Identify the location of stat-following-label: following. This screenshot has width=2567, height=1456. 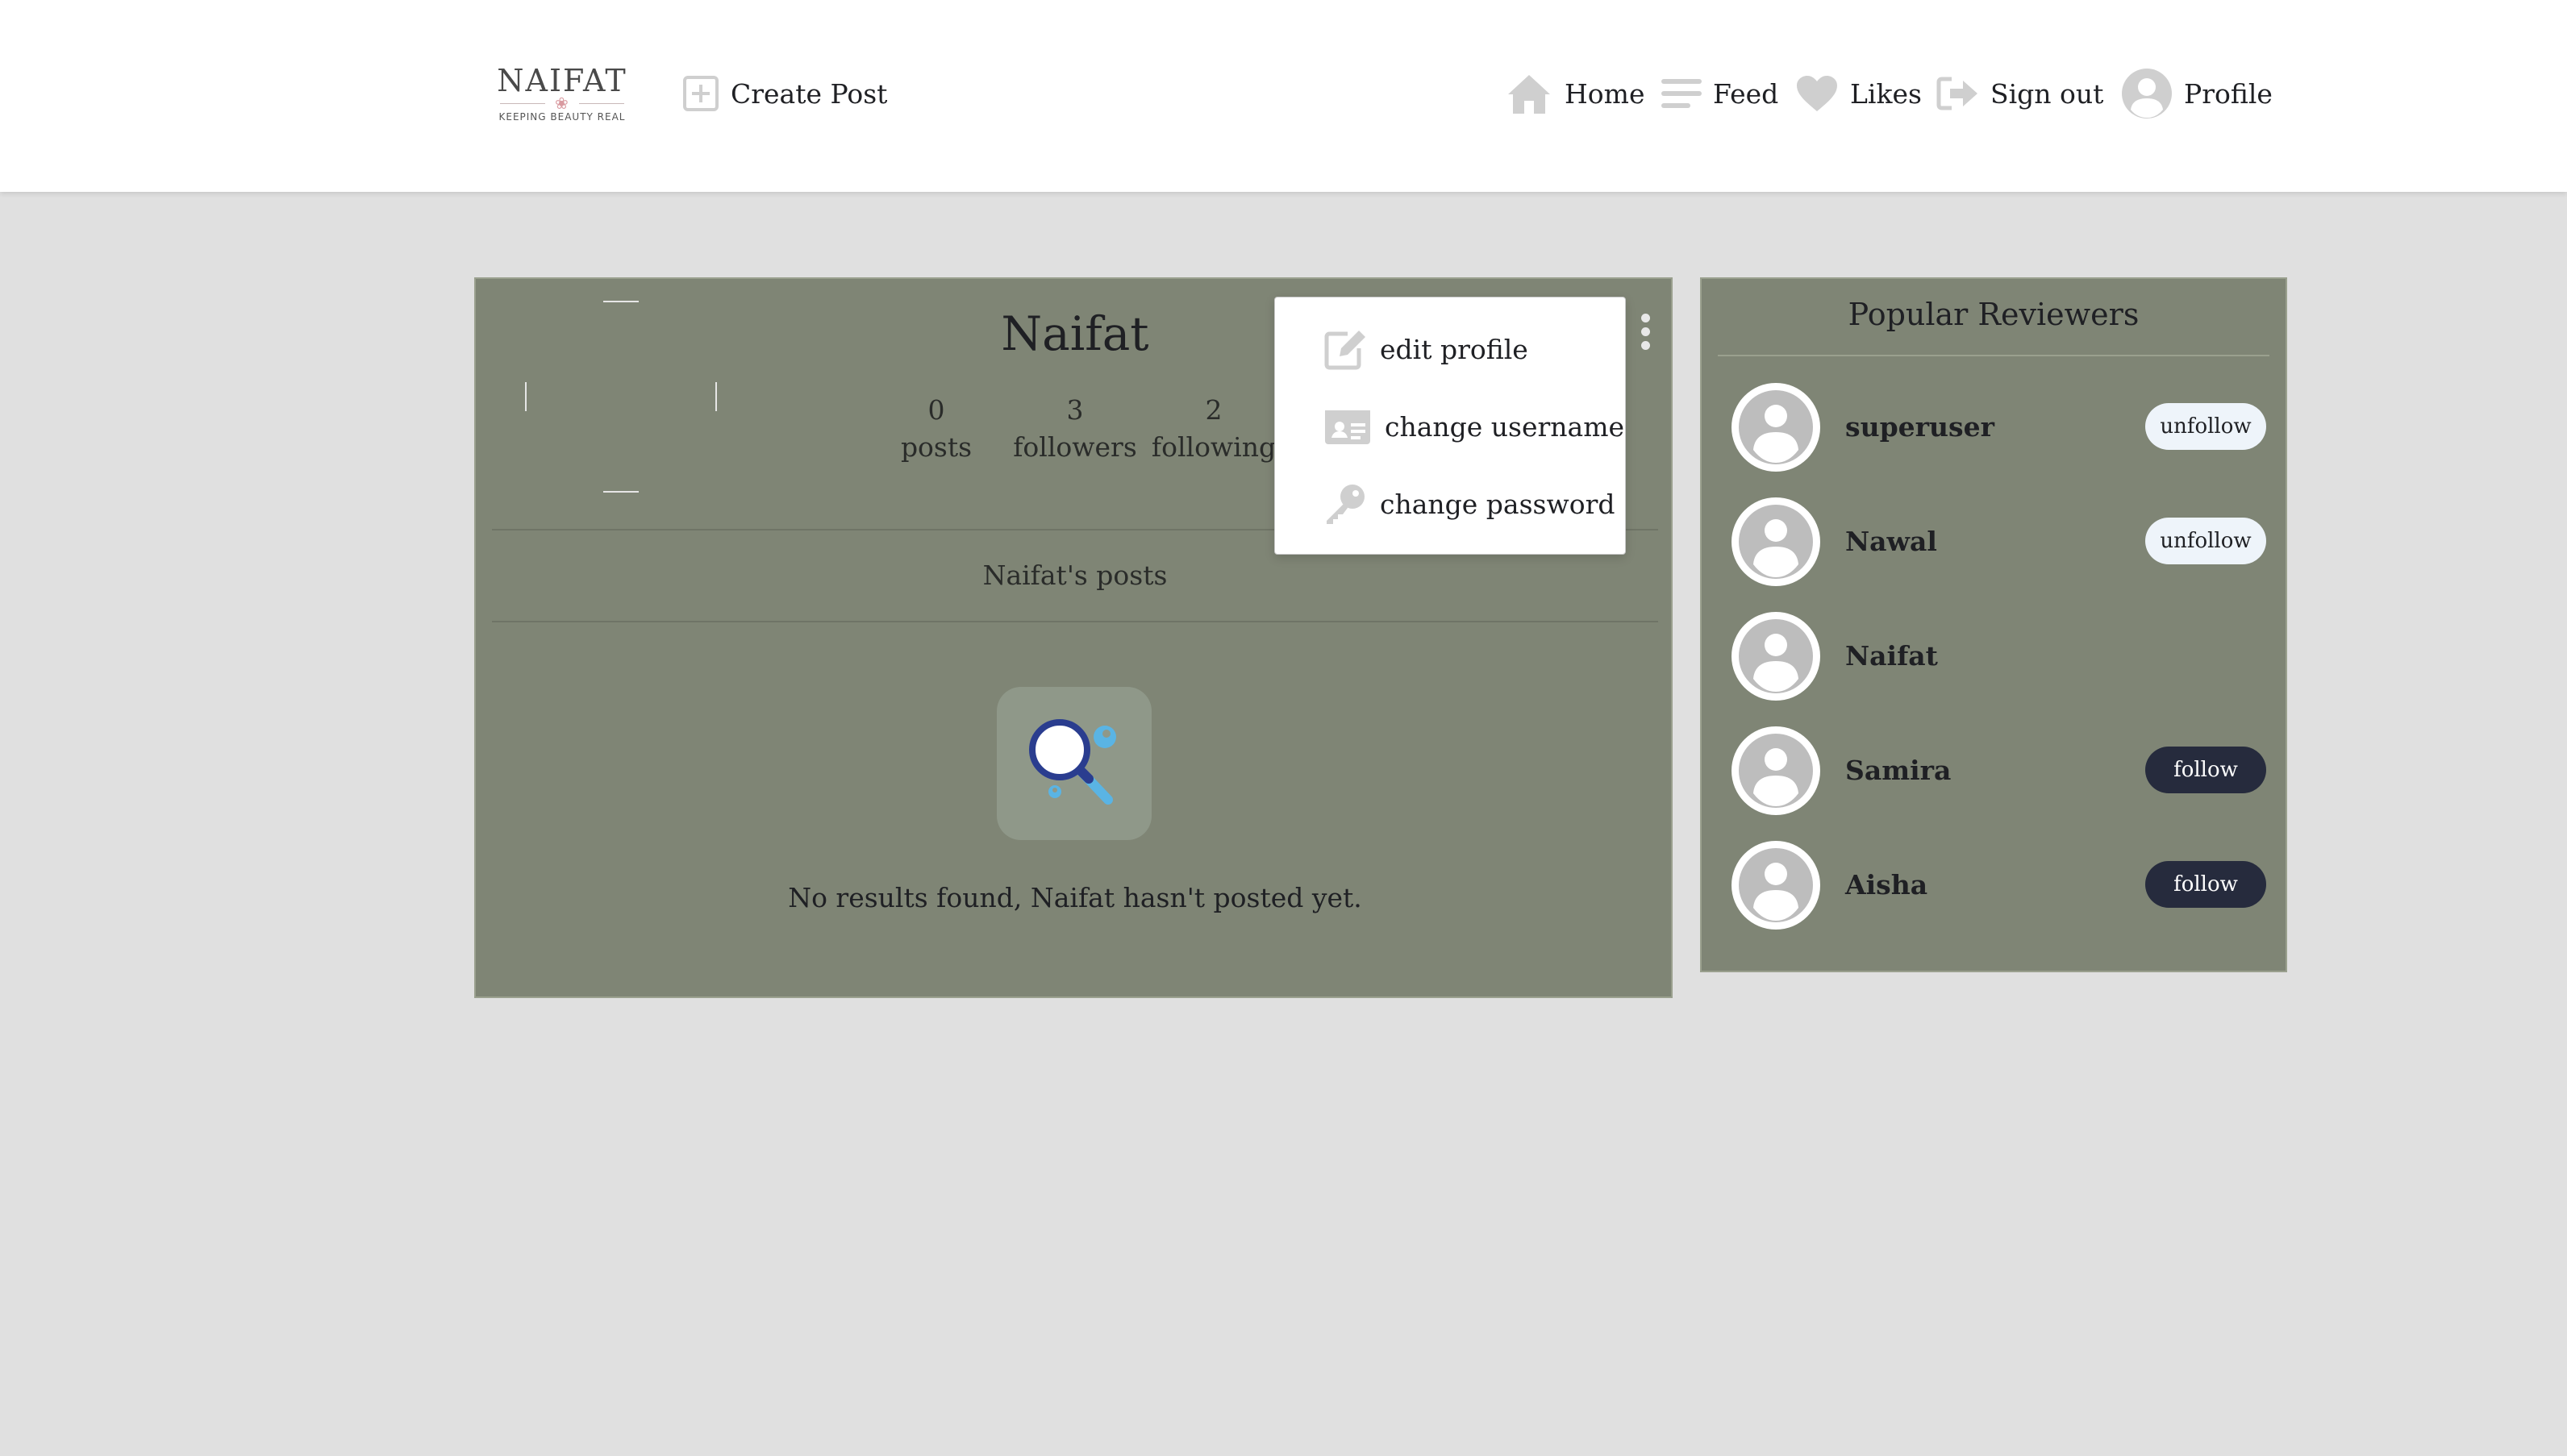
(1214, 447).